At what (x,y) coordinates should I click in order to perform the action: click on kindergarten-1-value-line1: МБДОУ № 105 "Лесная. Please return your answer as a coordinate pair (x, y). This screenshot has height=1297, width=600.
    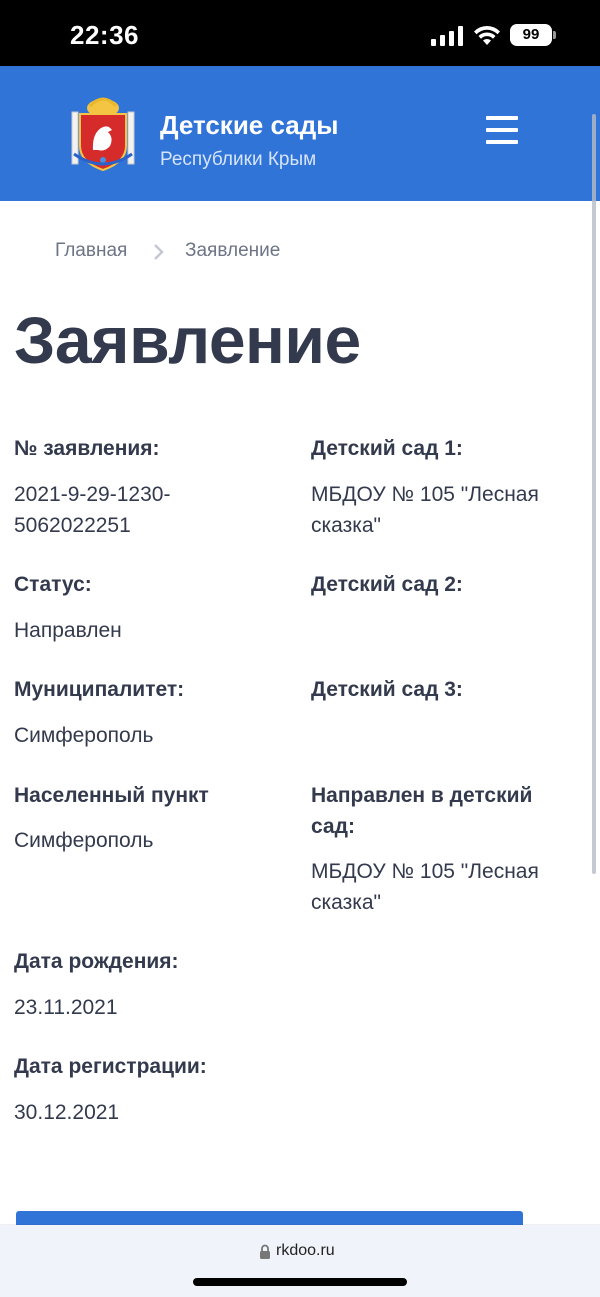
    Looking at the image, I should click on (425, 494).